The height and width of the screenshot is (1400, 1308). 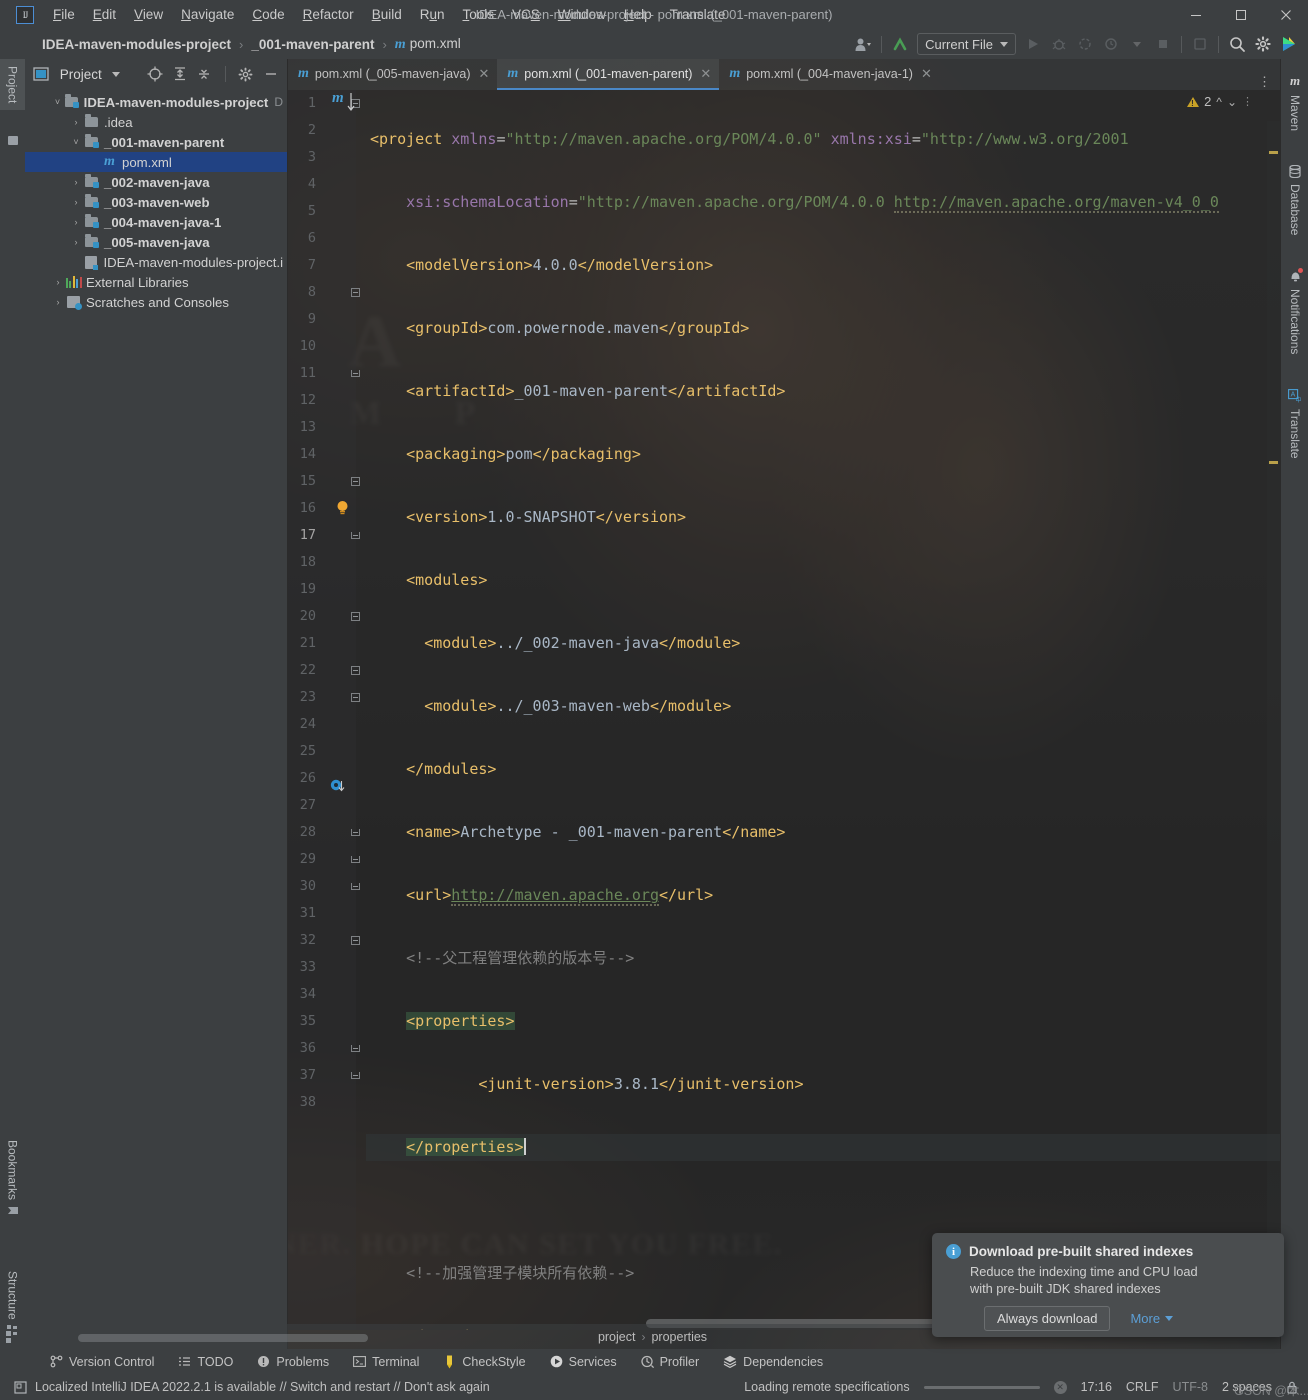 What do you see at coordinates (116, 74) in the screenshot?
I see `project-view-chevron-down-icon` at bounding box center [116, 74].